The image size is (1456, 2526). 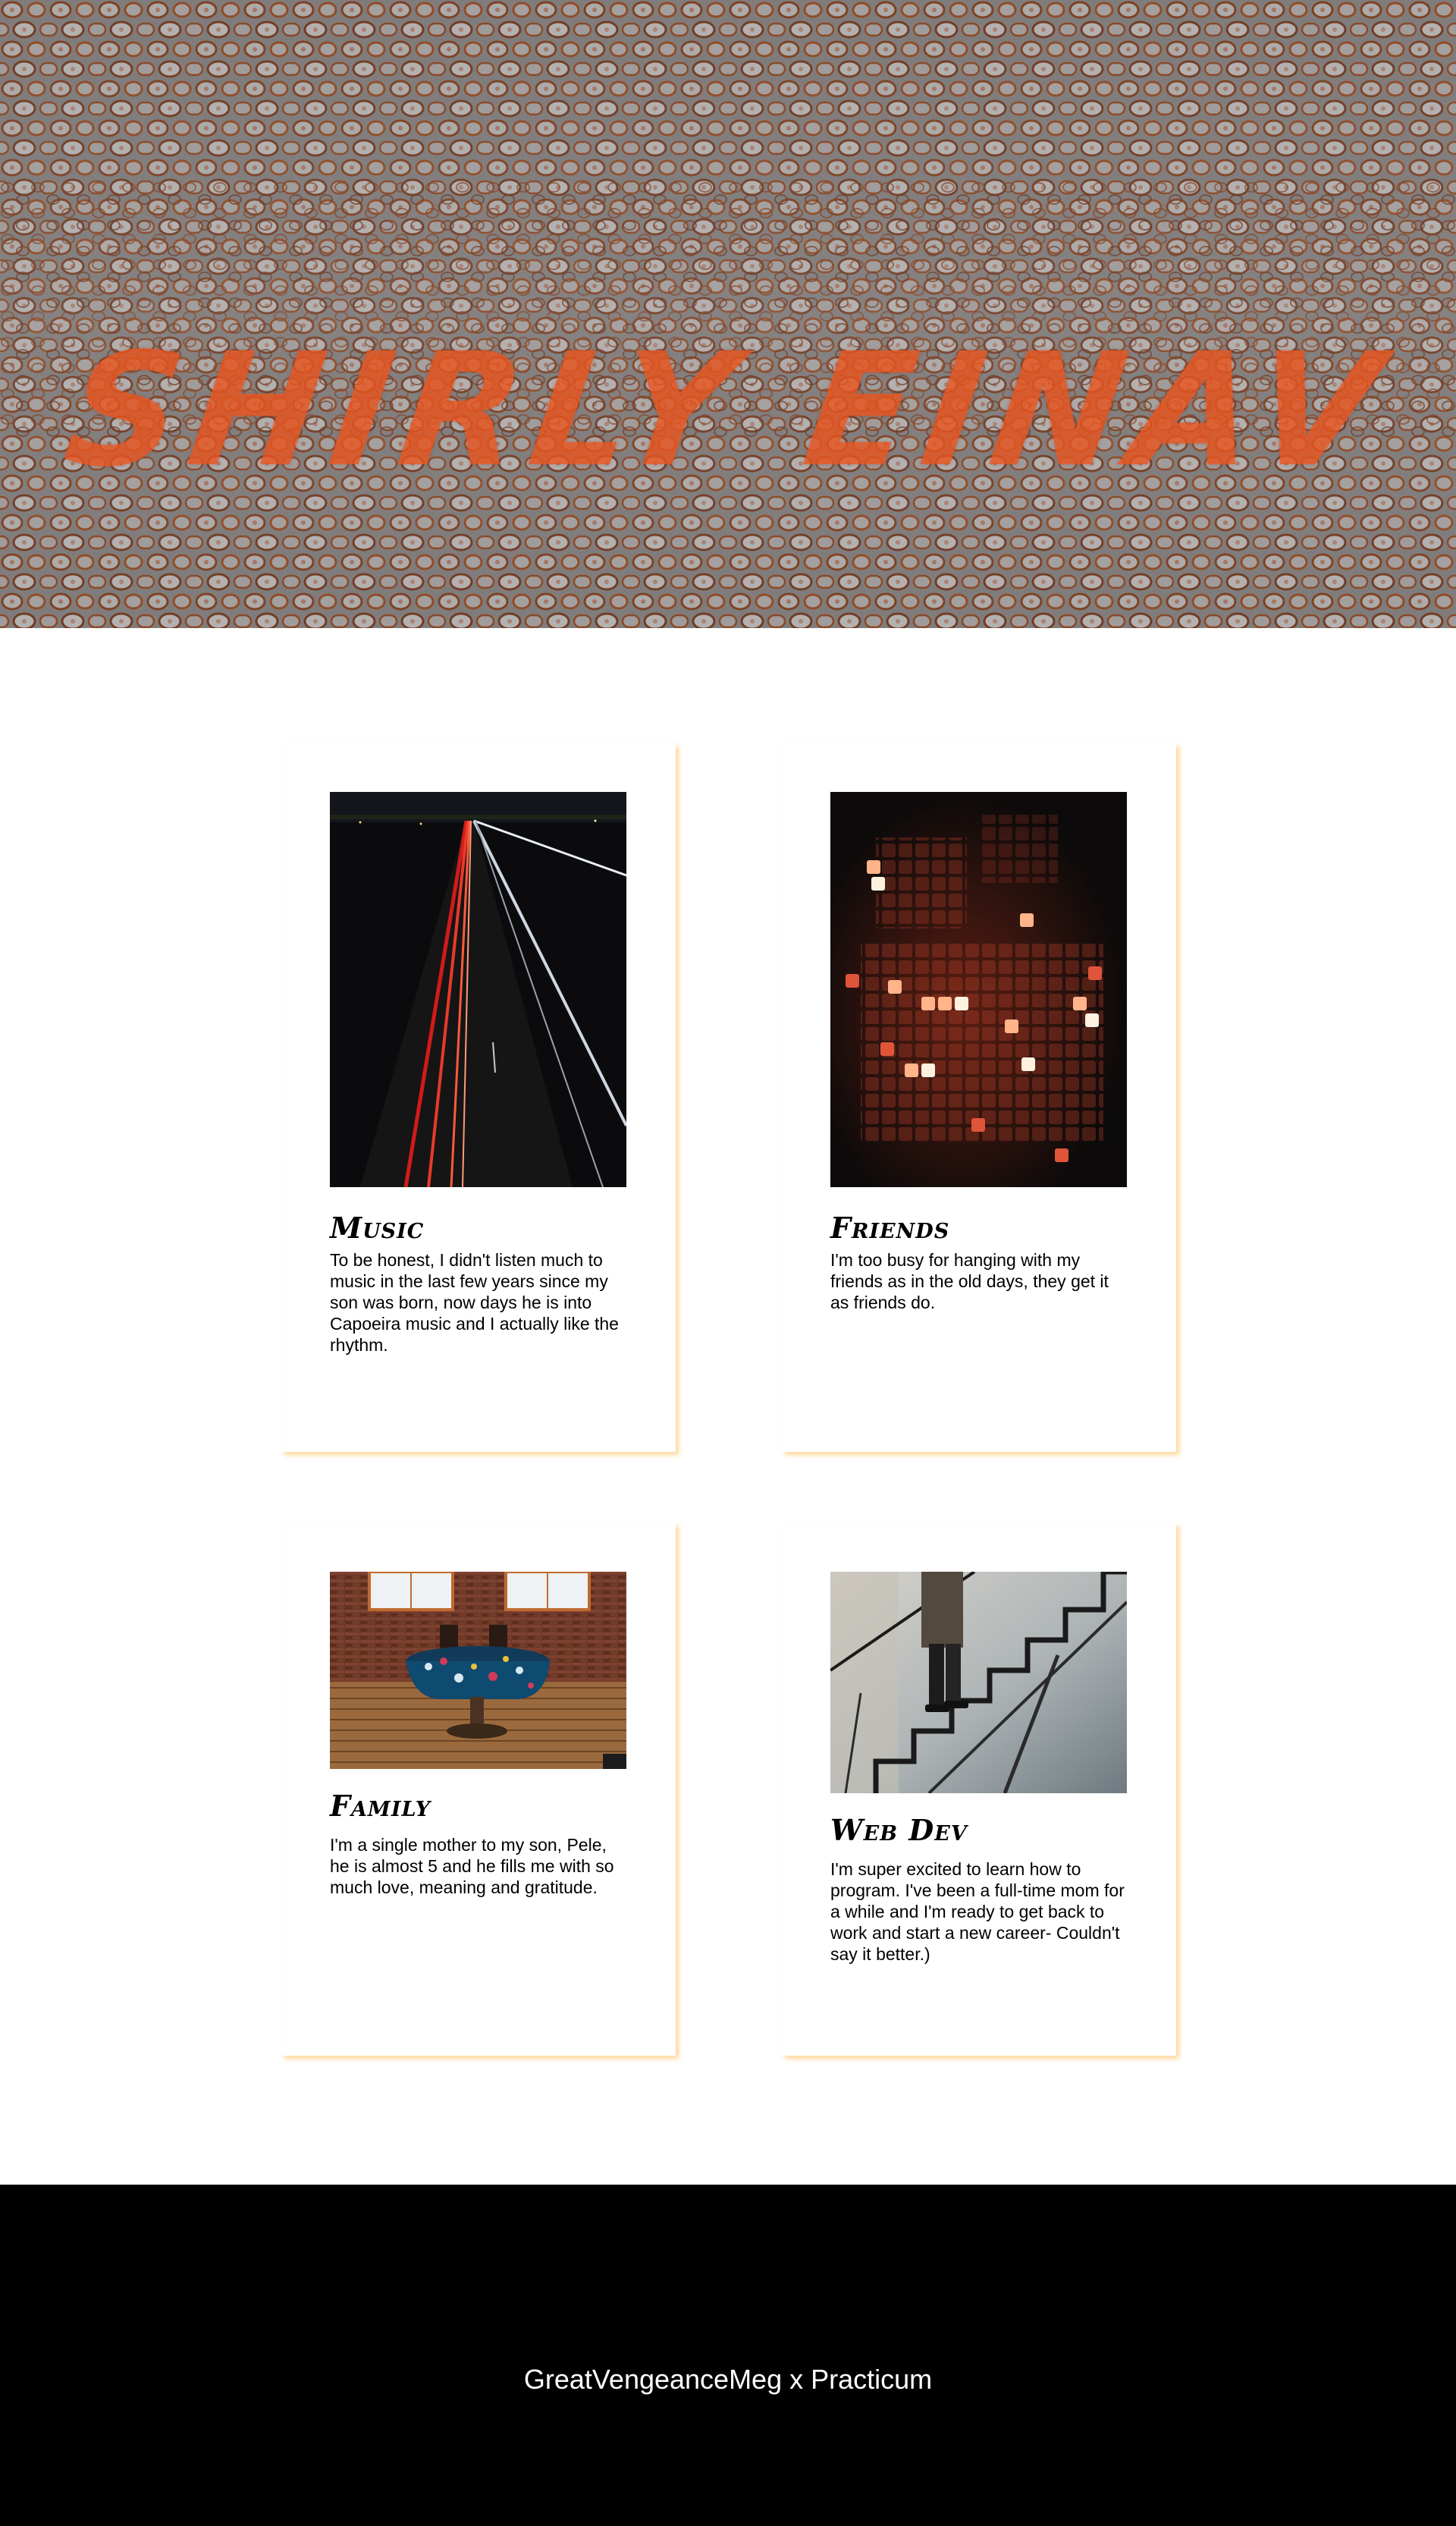 I want to click on card-web-dev-title: Web Dev, so click(x=899, y=1830).